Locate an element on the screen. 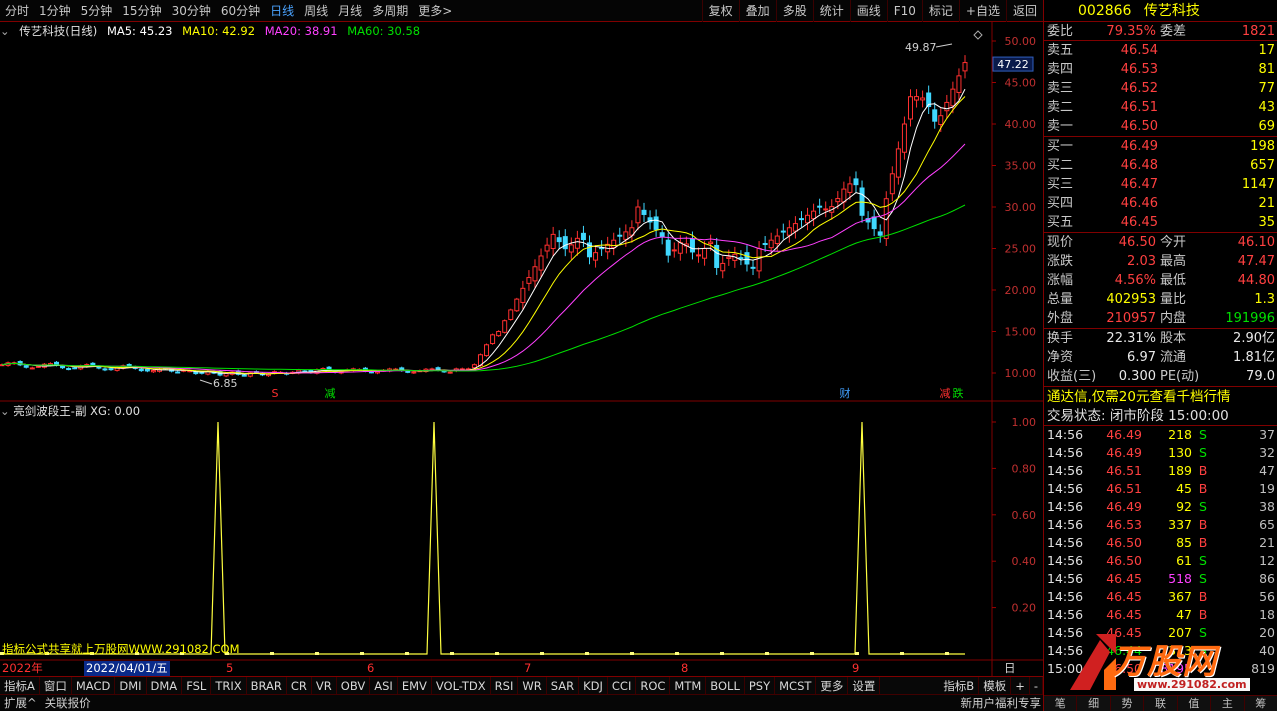 The image size is (1277, 711). fundamental-row: 净资 6.97 流通 1.81亿 is located at coordinates (1161, 357).